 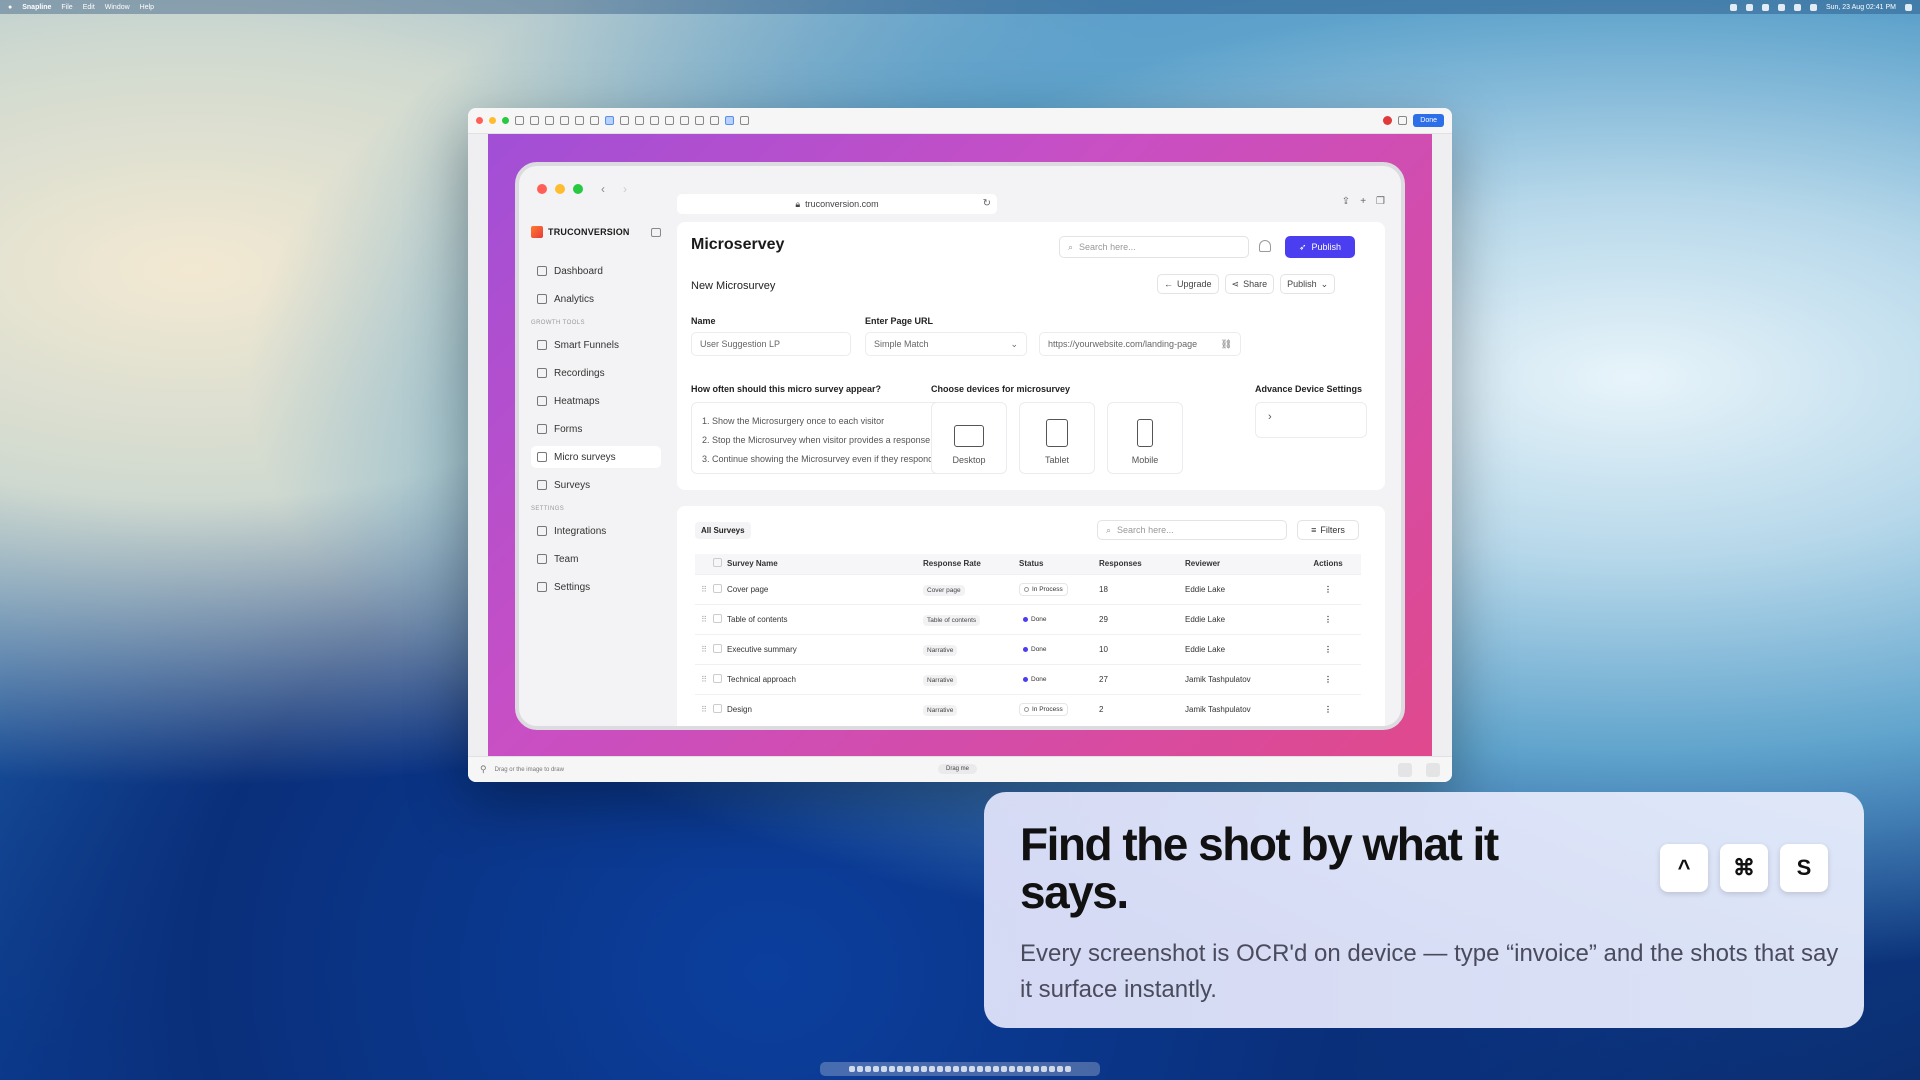 I want to click on sidebar-item-integrations: Integrations, so click(x=596, y=531).